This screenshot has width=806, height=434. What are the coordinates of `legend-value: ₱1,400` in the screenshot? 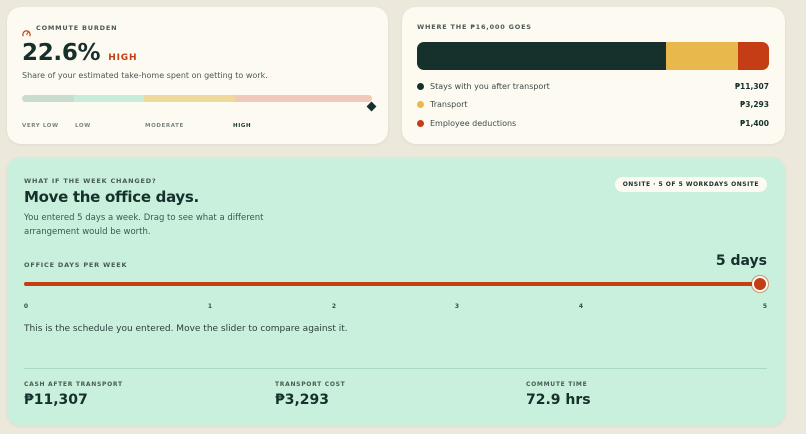 It's located at (754, 123).